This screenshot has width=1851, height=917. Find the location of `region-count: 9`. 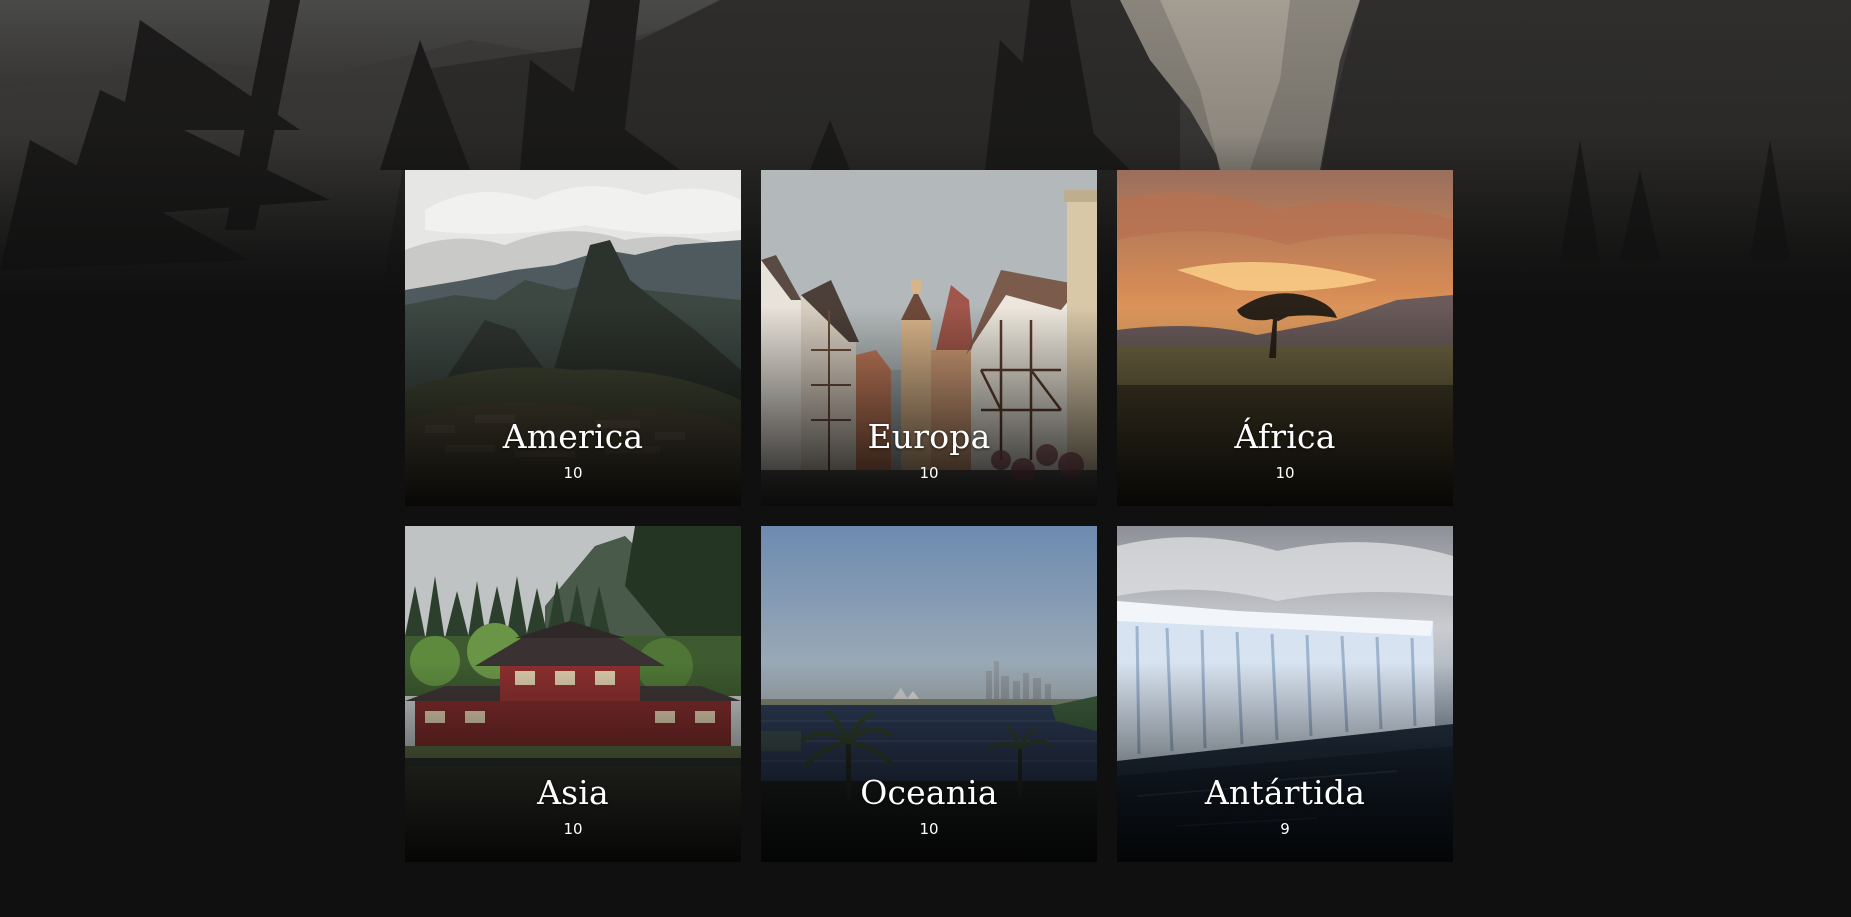

region-count: 9 is located at coordinates (1285, 829).